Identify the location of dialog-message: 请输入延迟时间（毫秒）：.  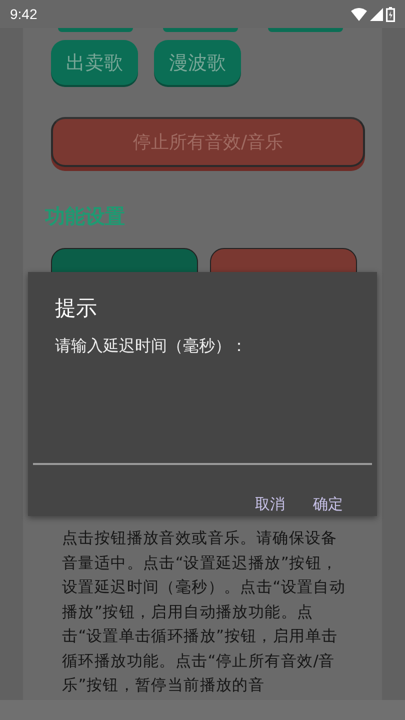
(151, 346).